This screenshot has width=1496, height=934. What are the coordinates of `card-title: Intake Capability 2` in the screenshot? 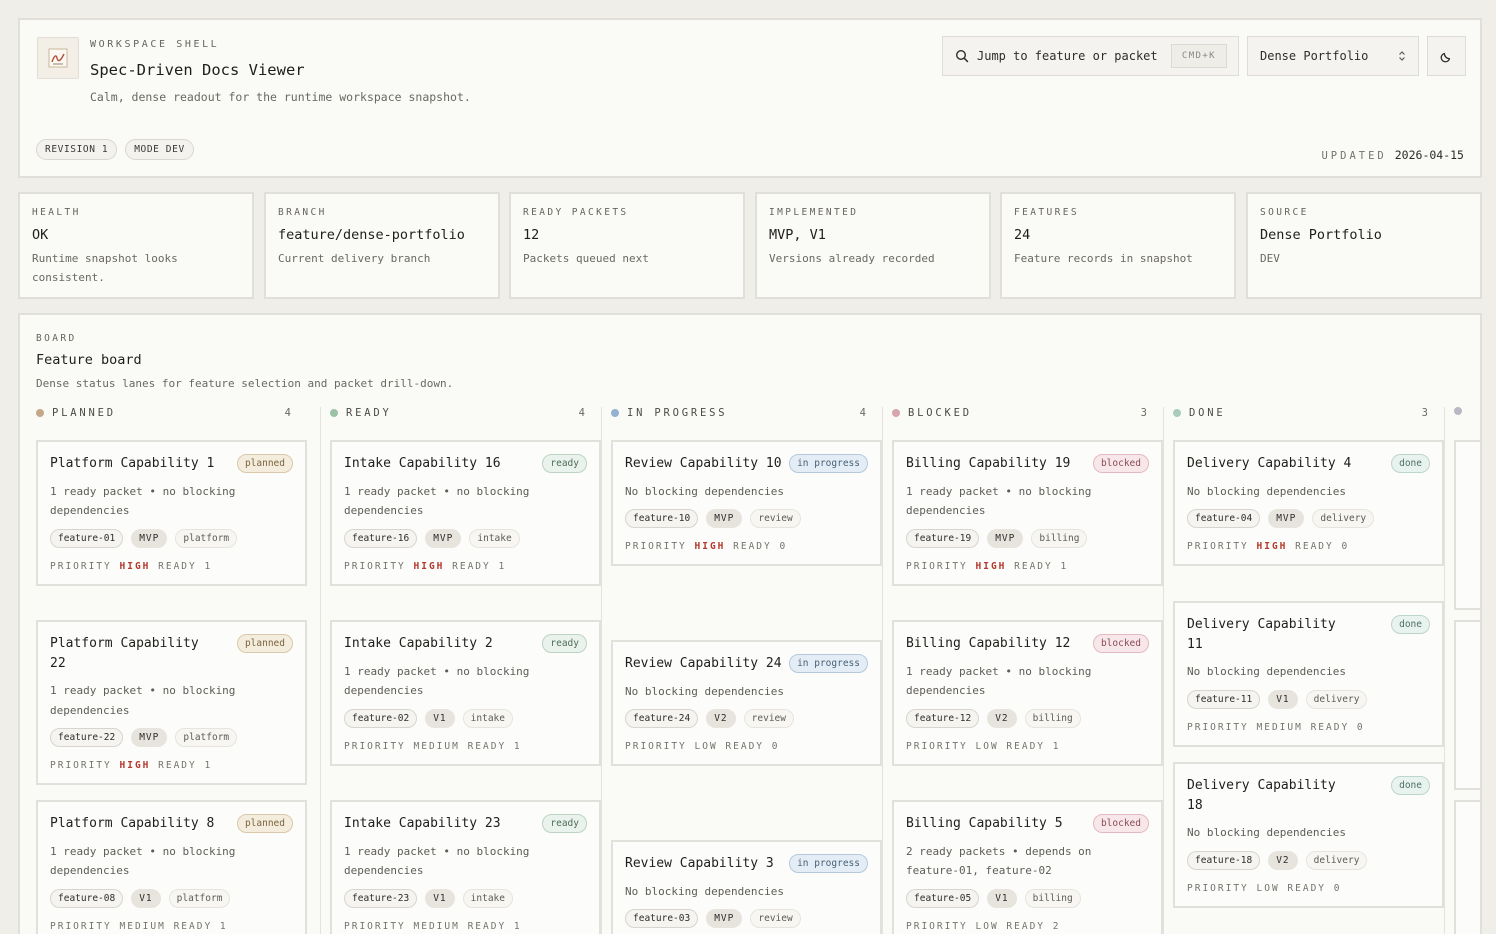 It's located at (418, 643).